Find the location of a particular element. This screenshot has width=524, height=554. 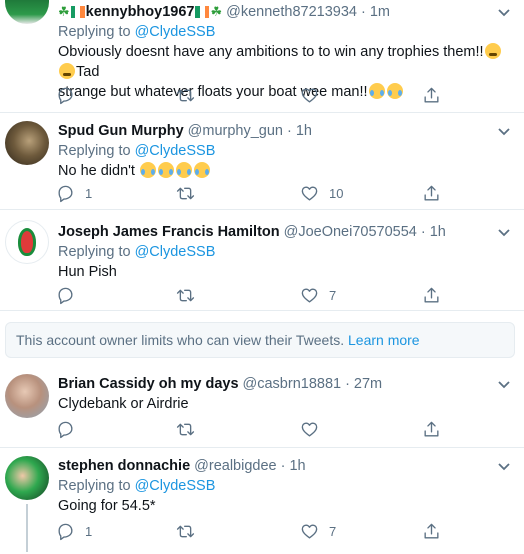

tweet-header: ☘ kennybhoy1967 ☘ @kenneth87213934 · 1m is located at coordinates (285, 12).